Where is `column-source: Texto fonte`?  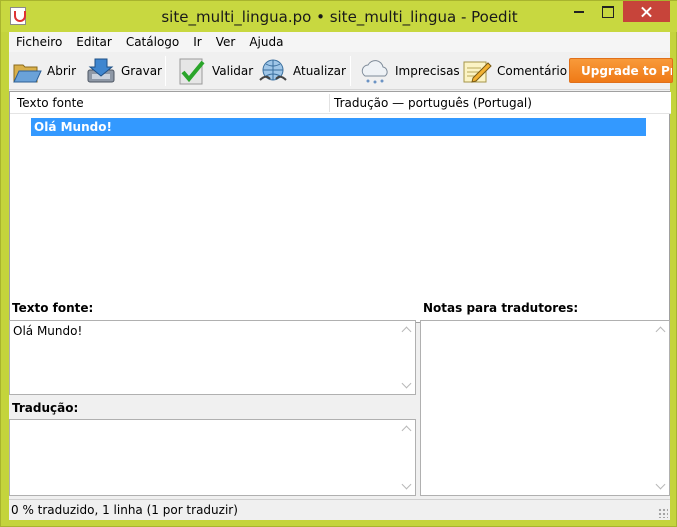 column-source: Texto fonte is located at coordinates (50, 103).